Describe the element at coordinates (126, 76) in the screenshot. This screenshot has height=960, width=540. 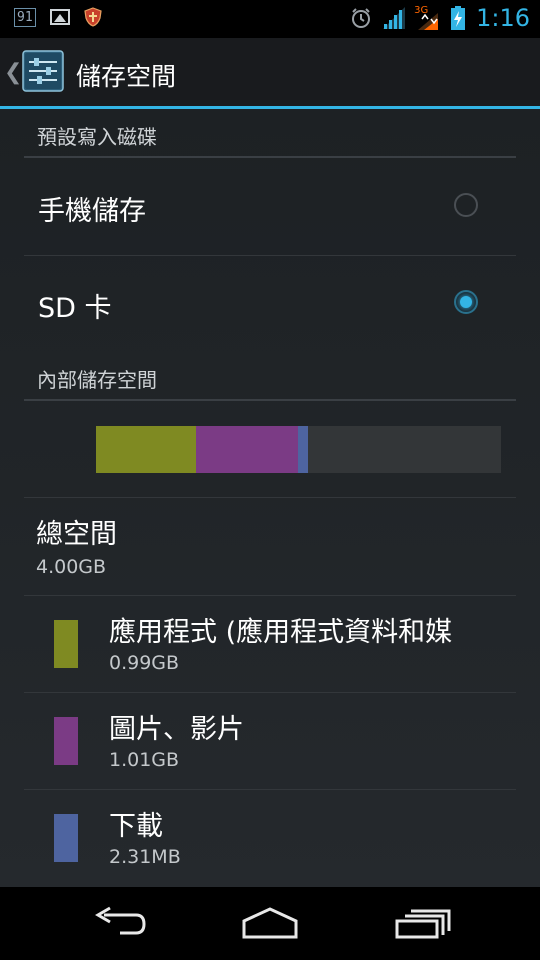
I see `page-title: 儲存空間` at that location.